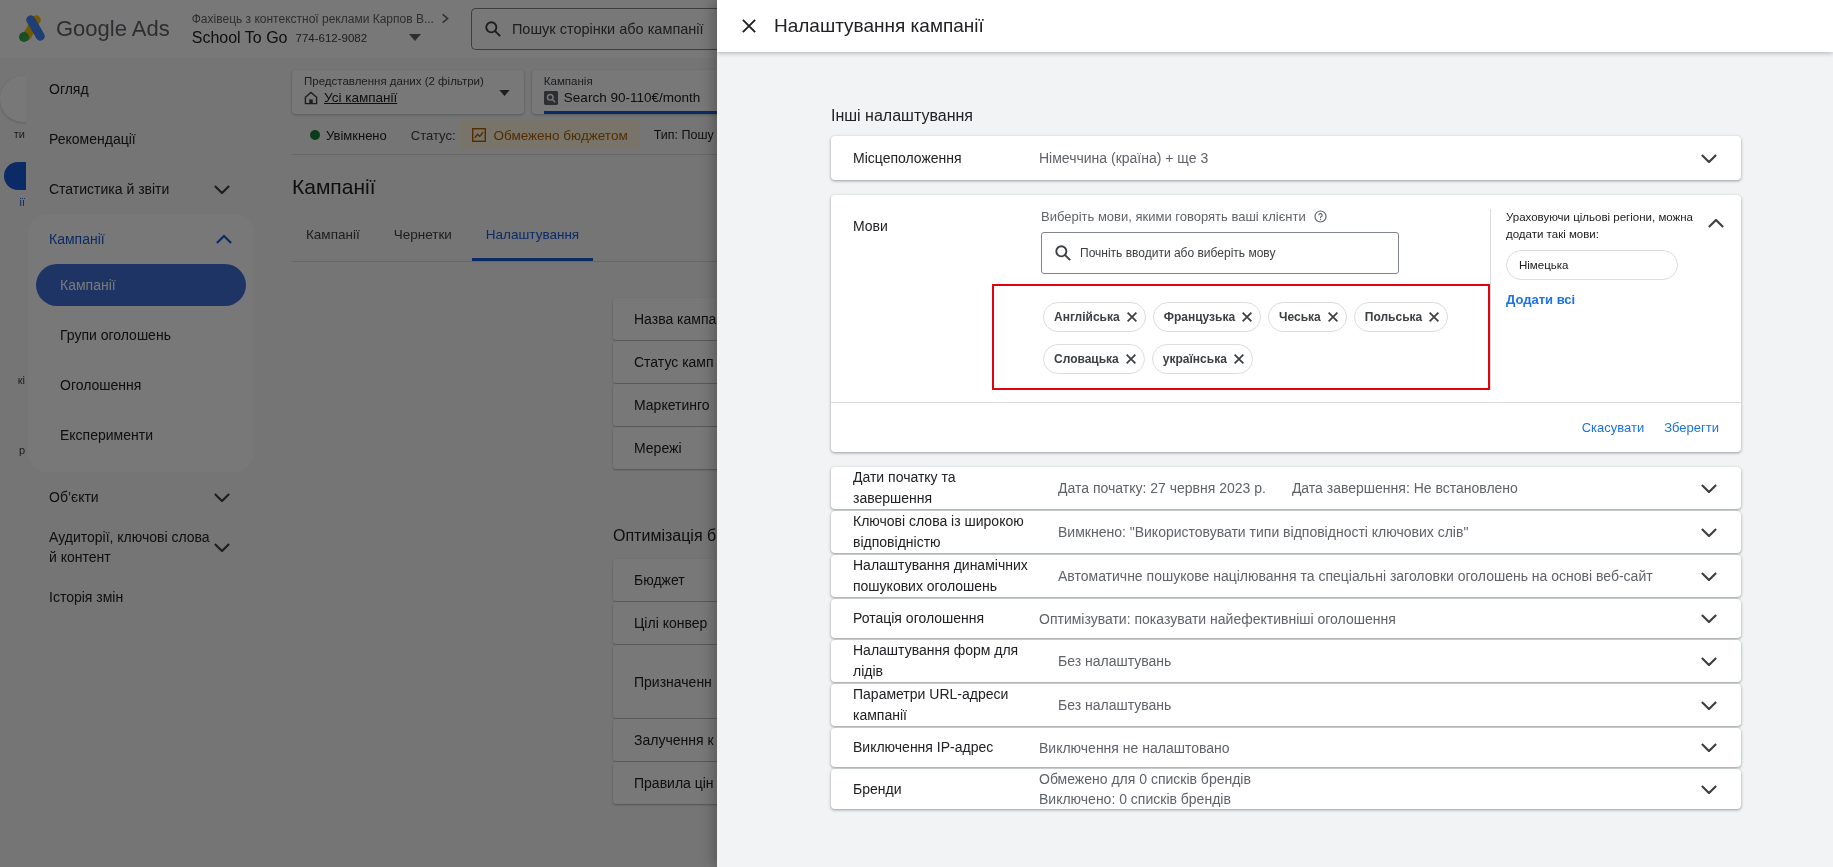 This screenshot has width=1833, height=867. Describe the element at coordinates (665, 319) in the screenshot. I see `setting-row: Назва кампа` at that location.